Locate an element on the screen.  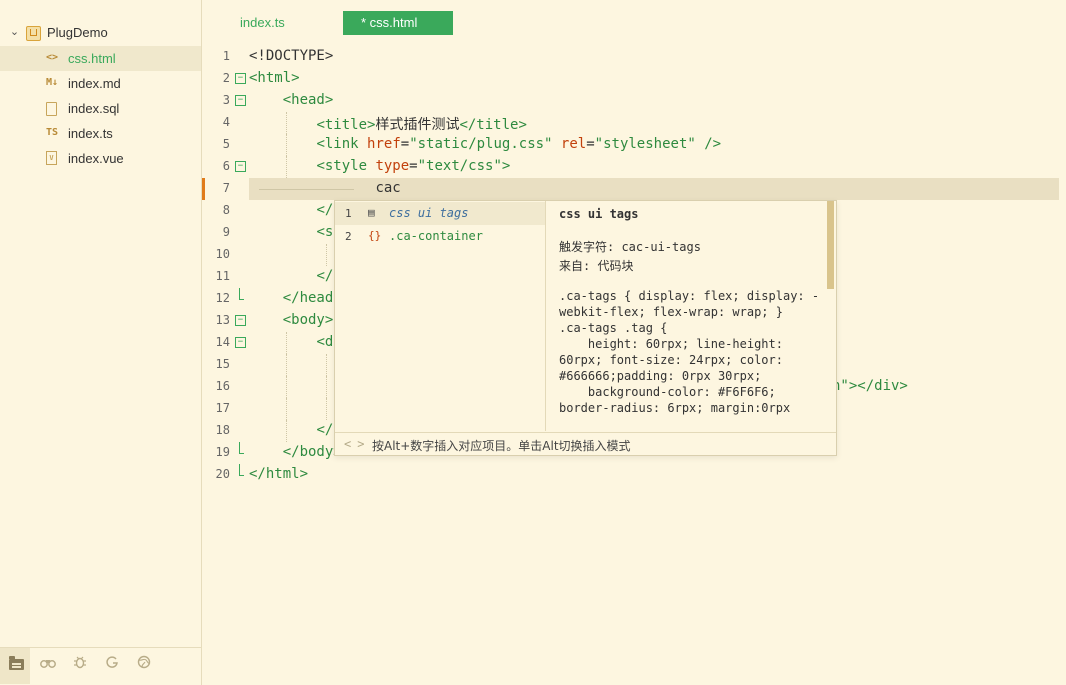
line-number: 7 is located at coordinates (226, 188).